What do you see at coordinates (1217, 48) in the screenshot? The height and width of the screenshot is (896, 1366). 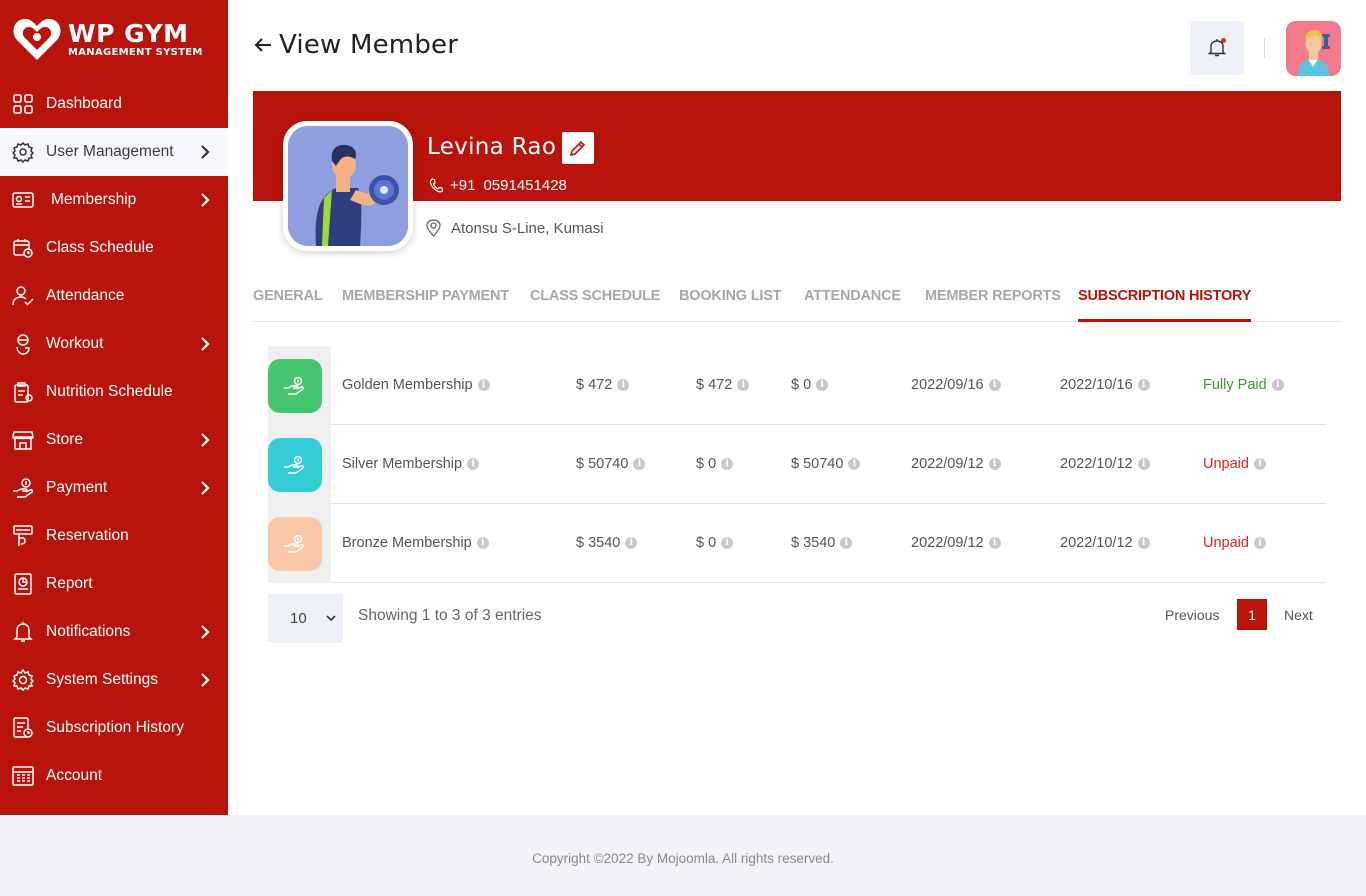 I see `notifications-button` at bounding box center [1217, 48].